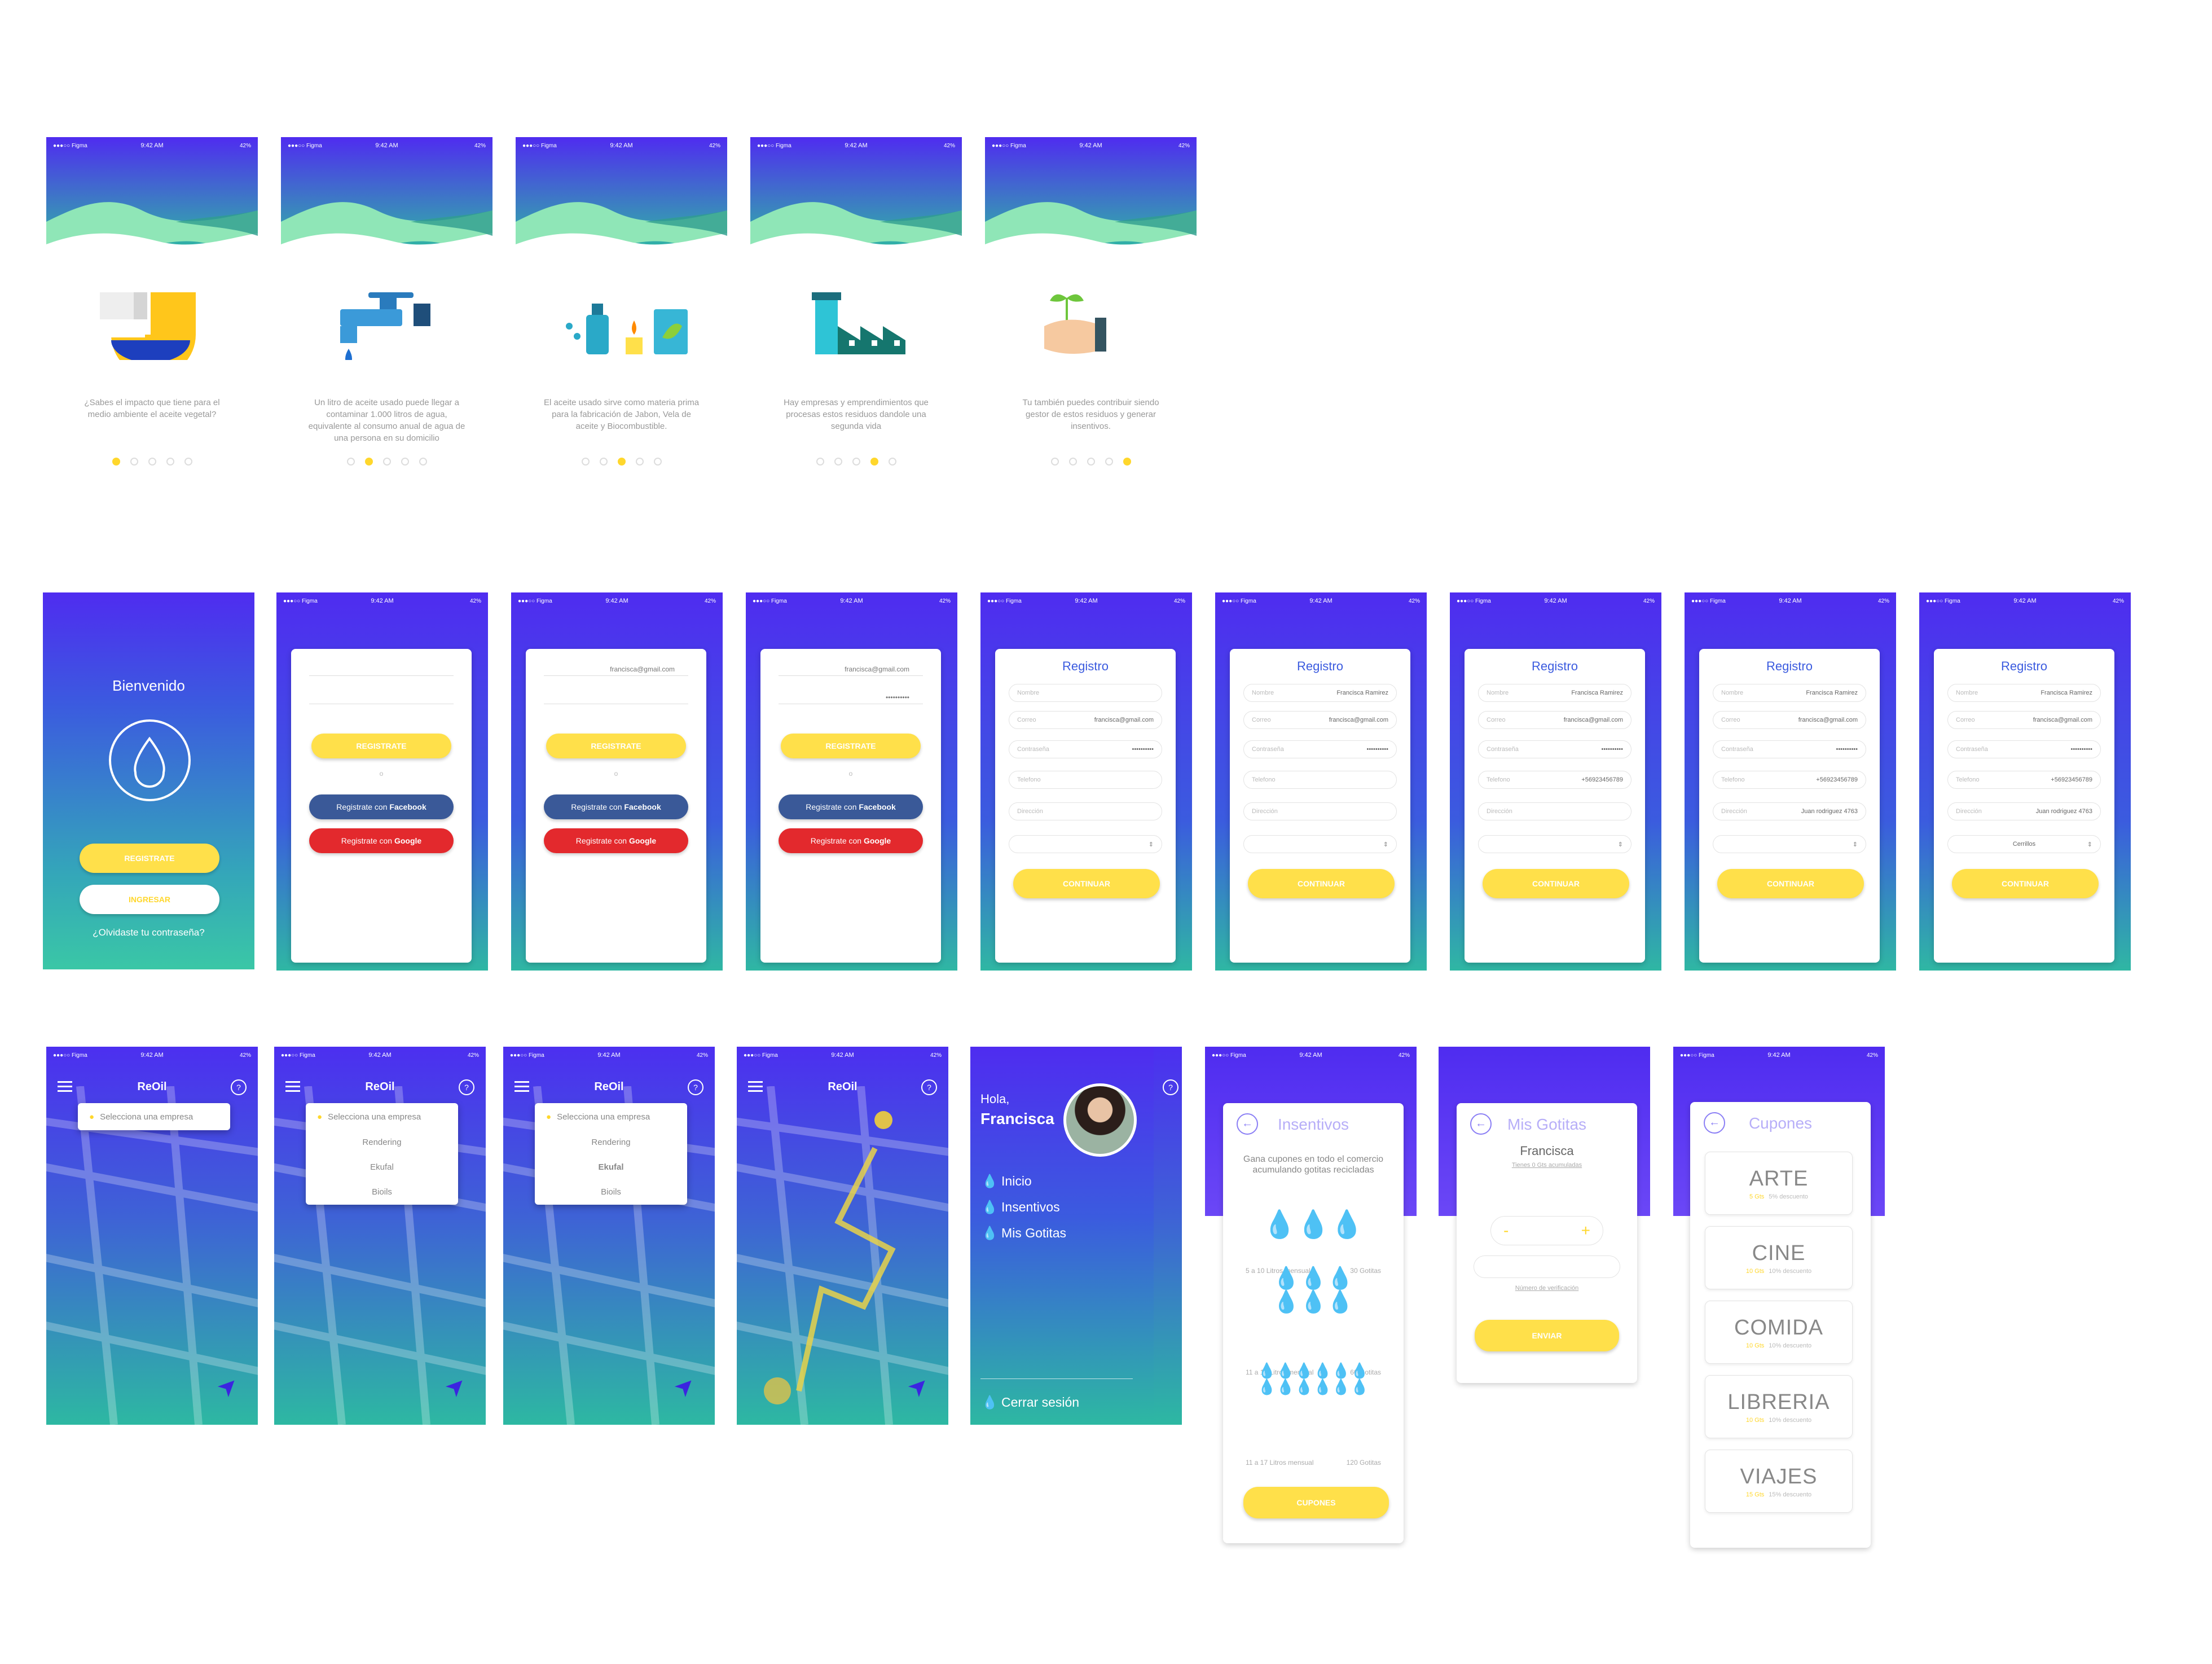 The image size is (2212, 1664). What do you see at coordinates (1779, 1332) in the screenshot?
I see `coupon-comida: COMIDA 10 Gts 10% descuento` at bounding box center [1779, 1332].